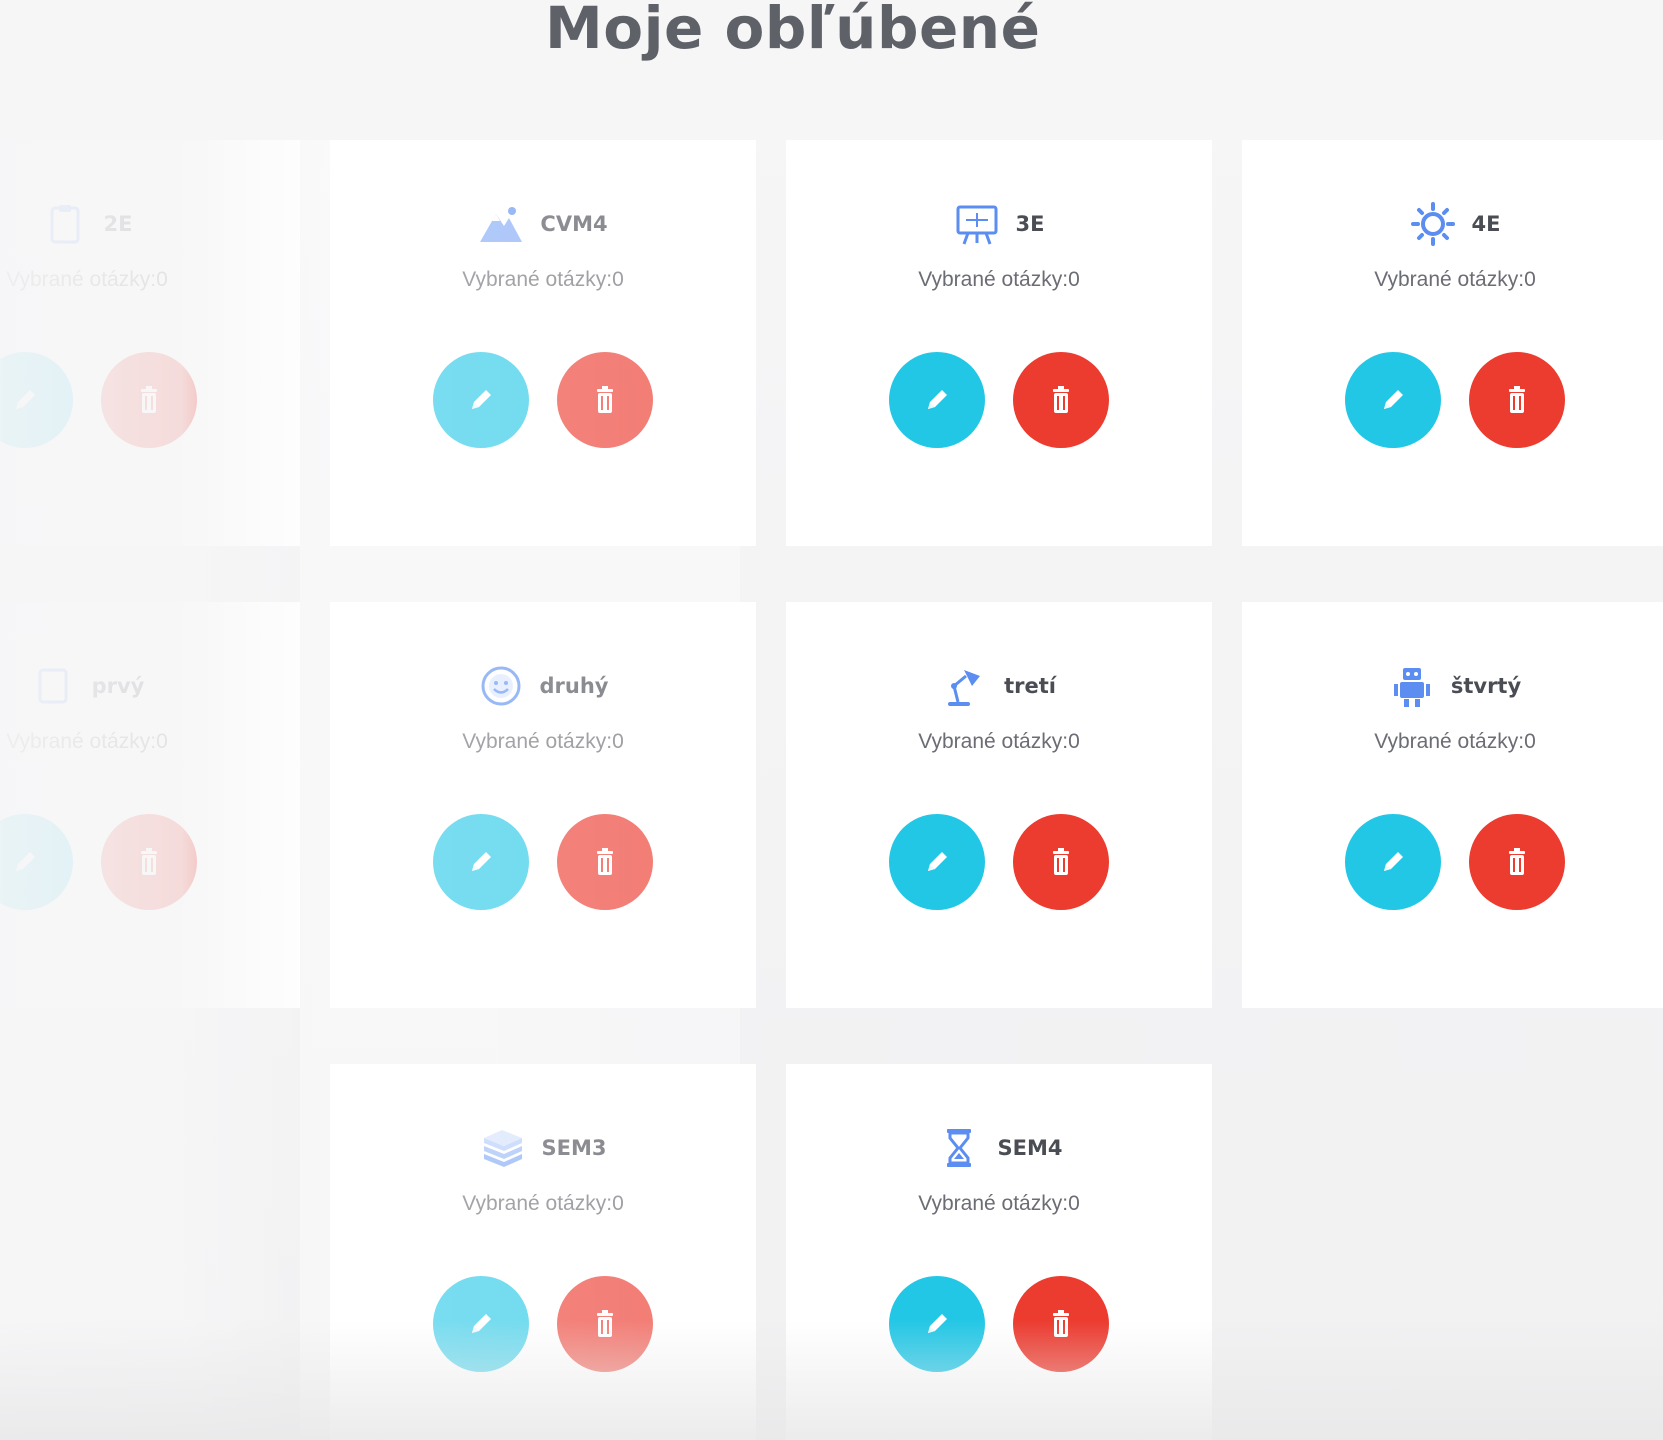 The height and width of the screenshot is (1440, 1663). Describe the element at coordinates (150, 224) in the screenshot. I see `card-header: 2E` at that location.